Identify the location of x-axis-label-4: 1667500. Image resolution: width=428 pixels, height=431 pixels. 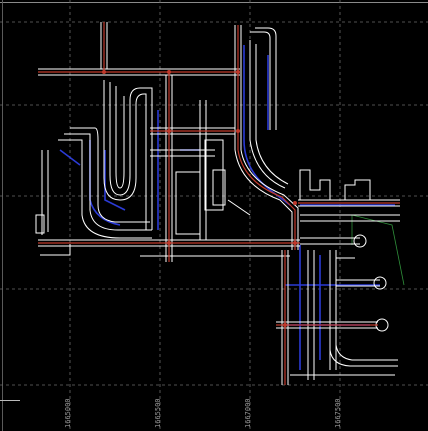
(338, 413).